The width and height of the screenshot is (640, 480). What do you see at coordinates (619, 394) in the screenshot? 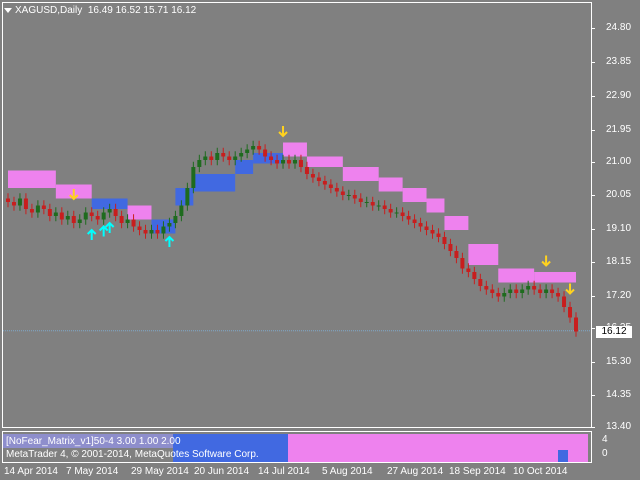
I see `price-tick: 14.35` at bounding box center [619, 394].